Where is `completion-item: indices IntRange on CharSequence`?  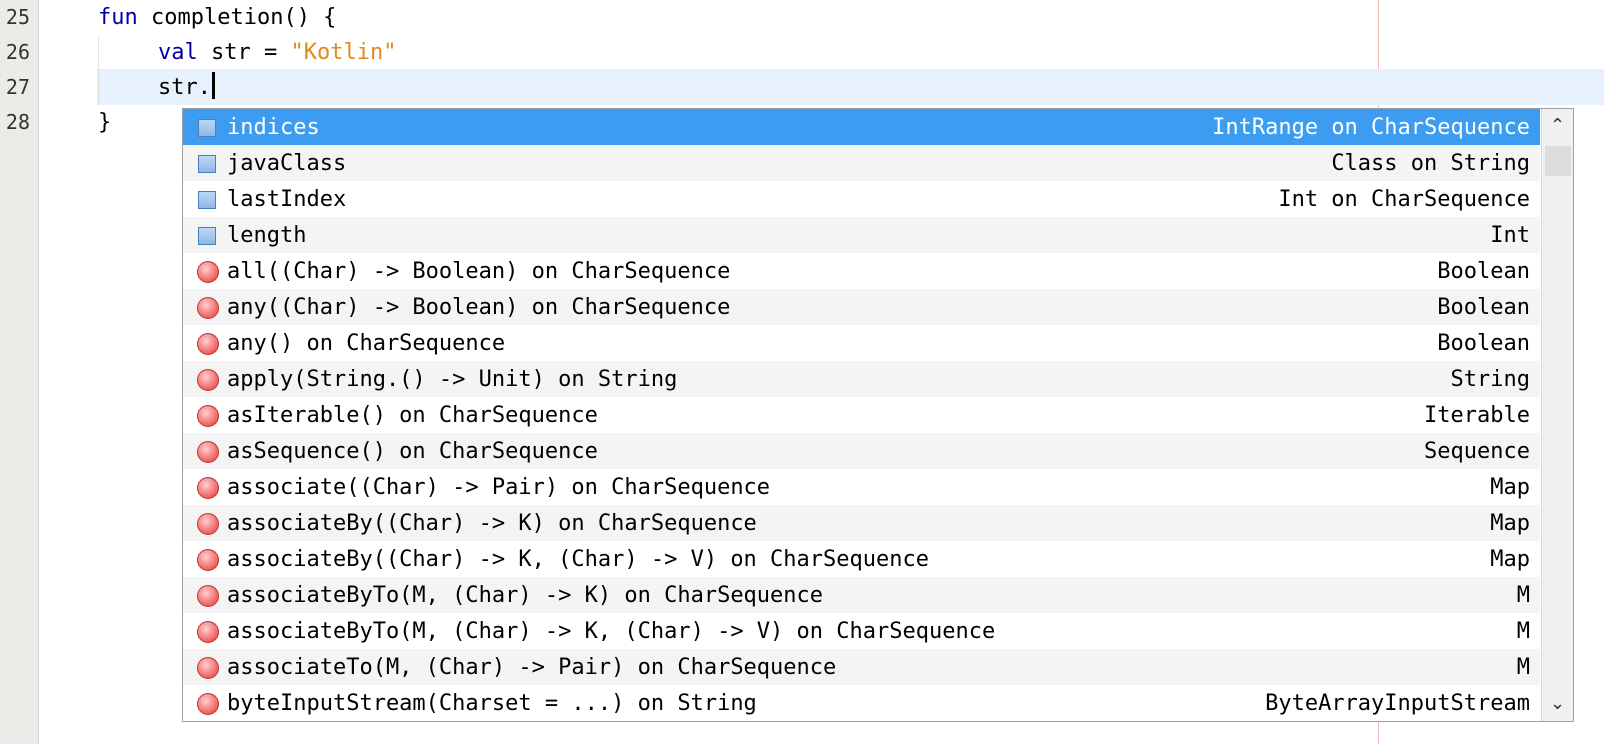
completion-item: indices IntRange on CharSequence is located at coordinates (861, 127).